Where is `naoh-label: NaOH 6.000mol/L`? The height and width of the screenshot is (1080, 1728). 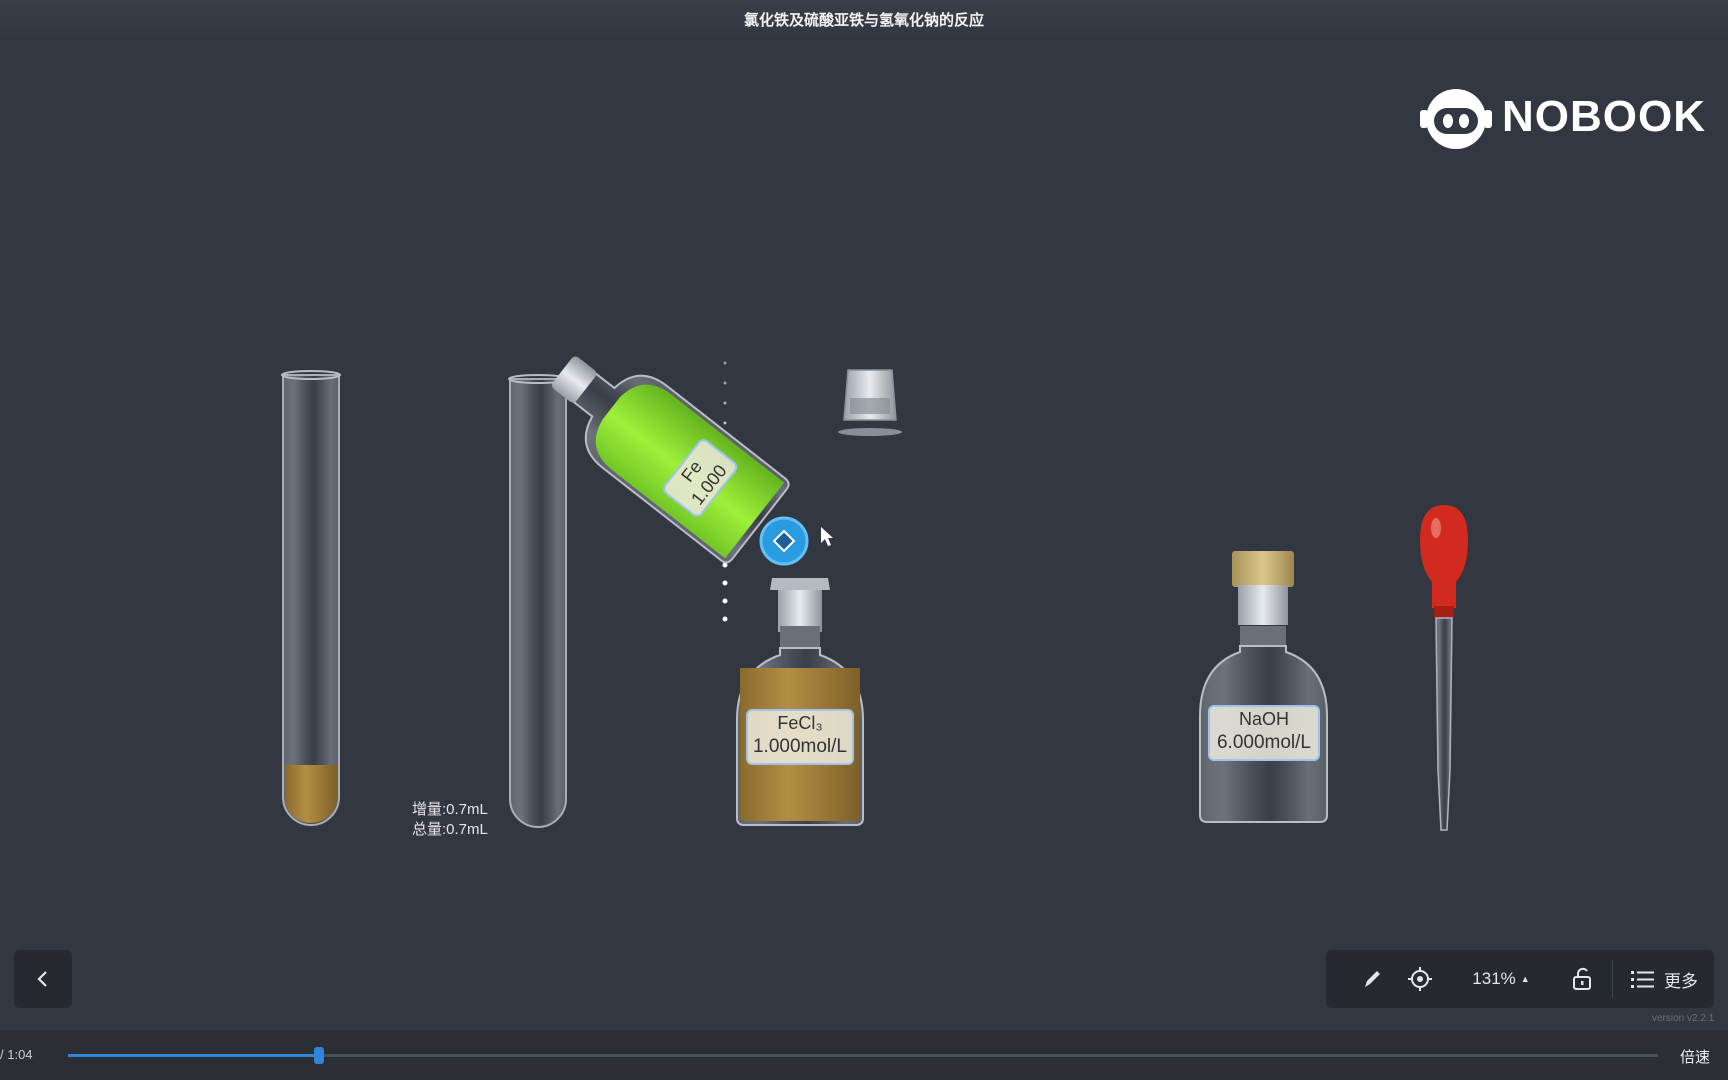
naoh-label: NaOH 6.000mol/L is located at coordinates (1264, 733).